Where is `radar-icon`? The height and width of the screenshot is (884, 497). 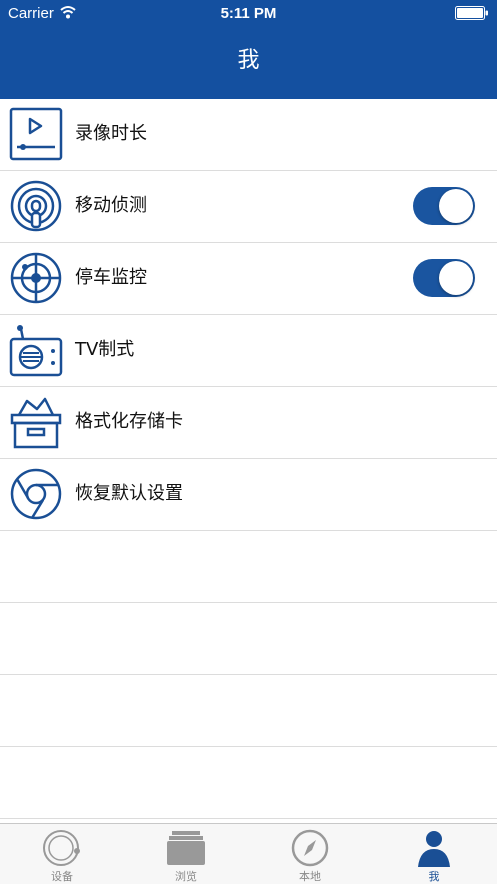 radar-icon is located at coordinates (36, 278).